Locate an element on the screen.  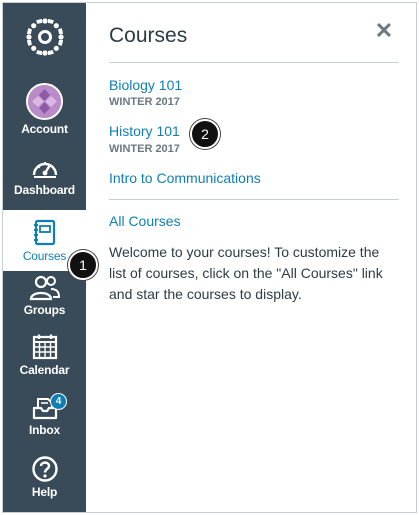
course-link-biology: Biology 101 is located at coordinates (145, 85).